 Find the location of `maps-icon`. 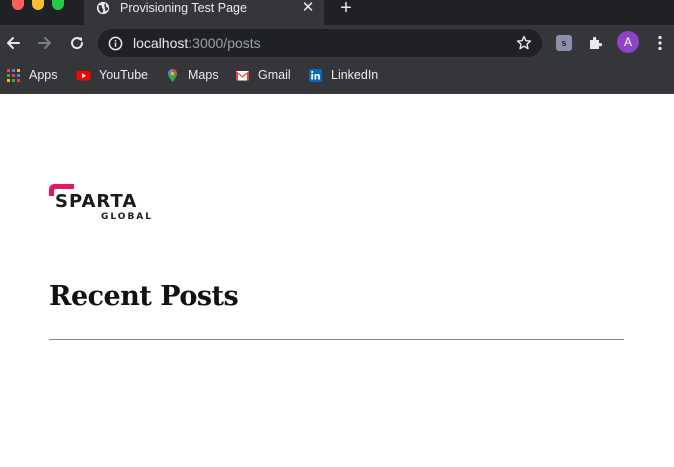

maps-icon is located at coordinates (172, 75).